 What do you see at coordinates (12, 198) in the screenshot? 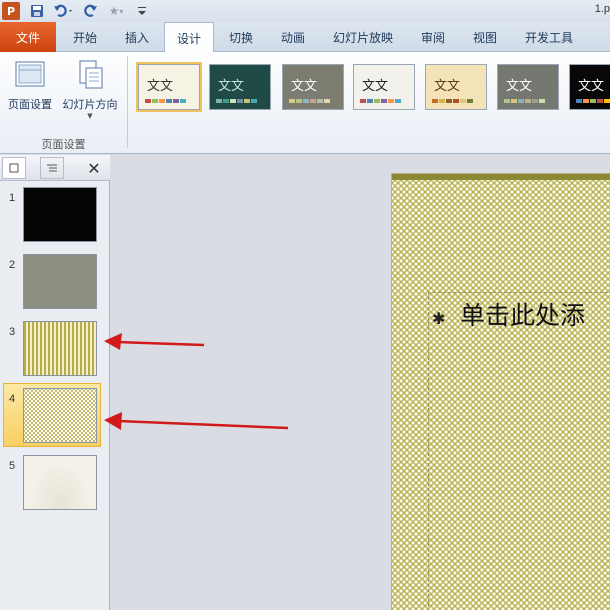
I see `slide-number: 1` at bounding box center [12, 198].